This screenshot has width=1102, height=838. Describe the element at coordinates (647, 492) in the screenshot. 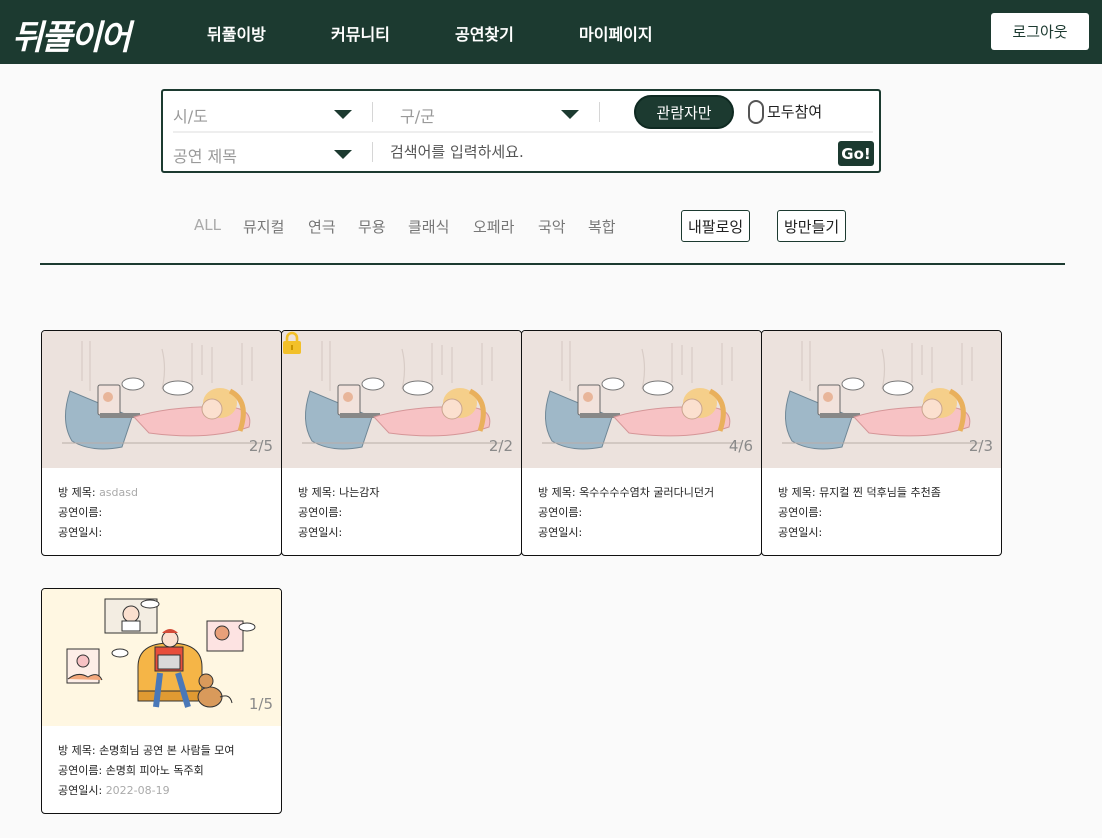

I see `room-title: 옥수수수수염차 굴러다니던거` at that location.